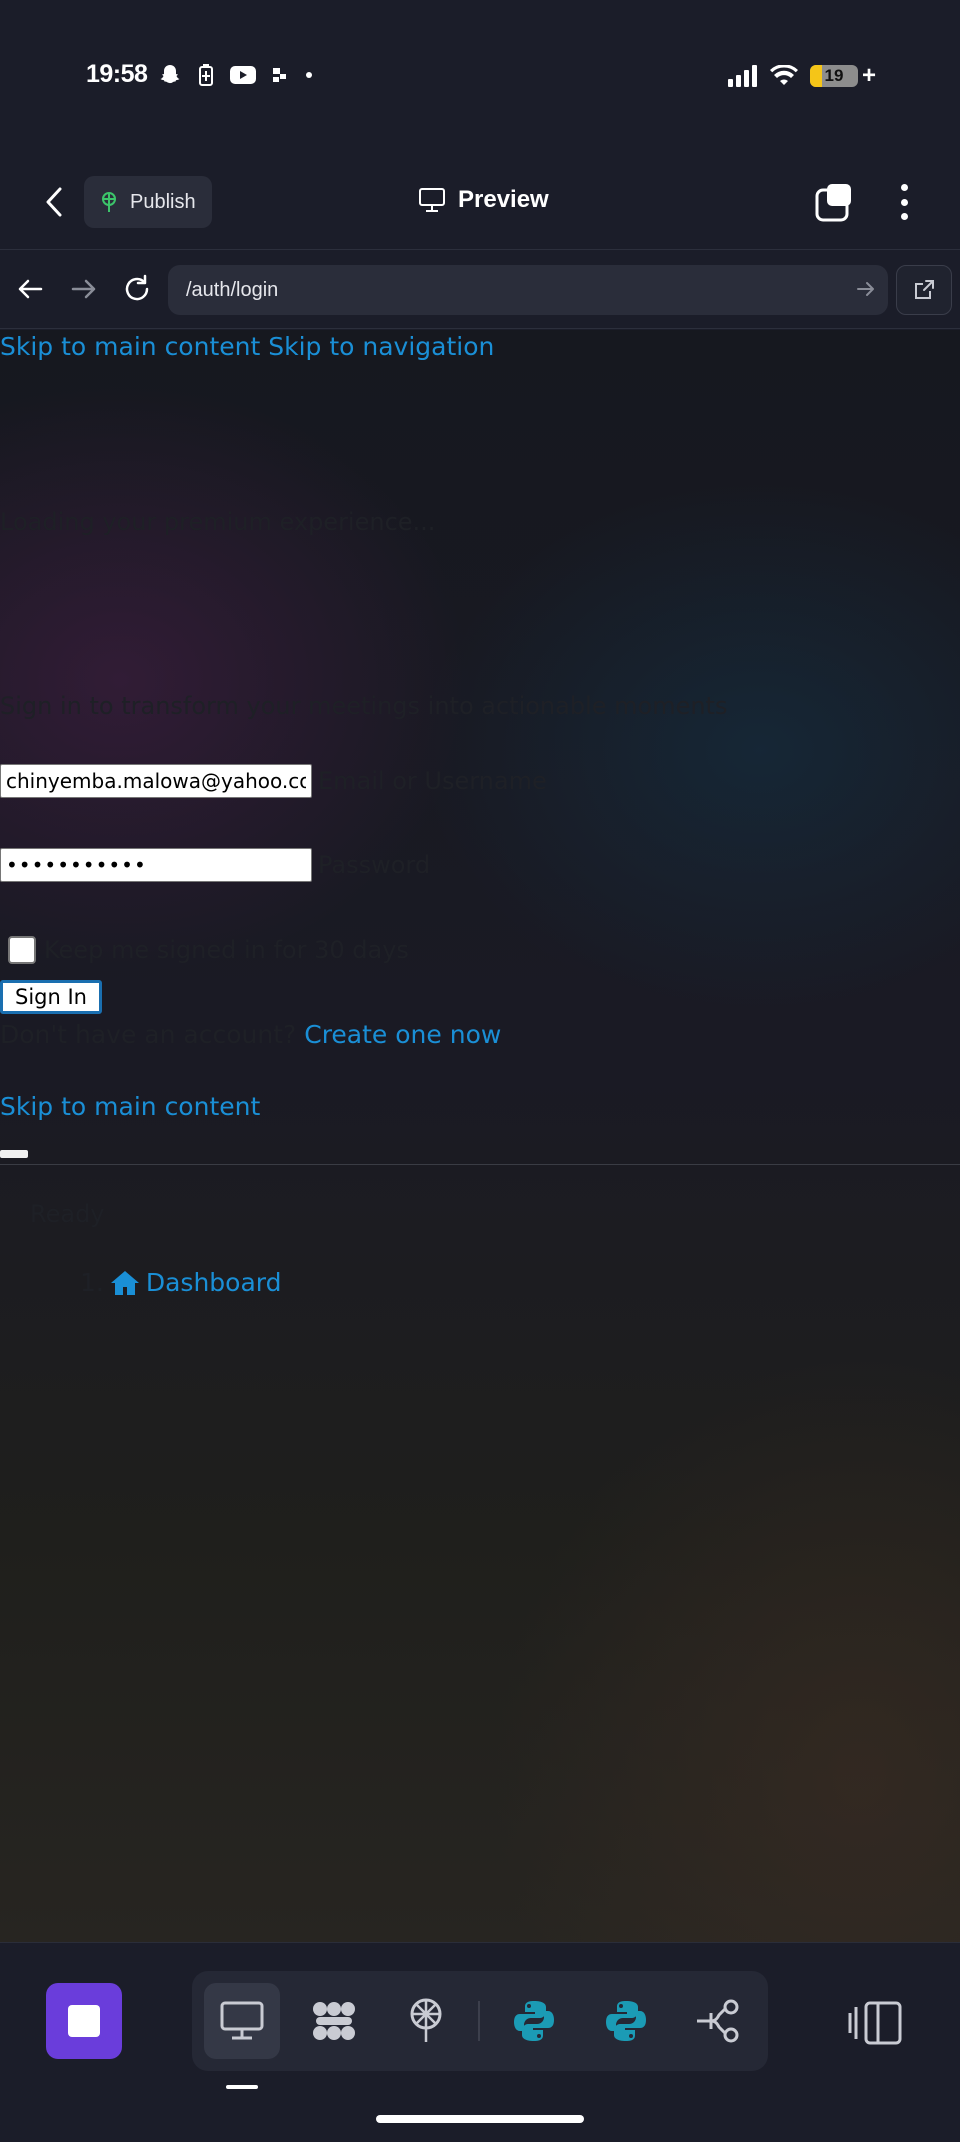 The height and width of the screenshot is (2142, 960). I want to click on status-notification-icons, so click(236, 75).